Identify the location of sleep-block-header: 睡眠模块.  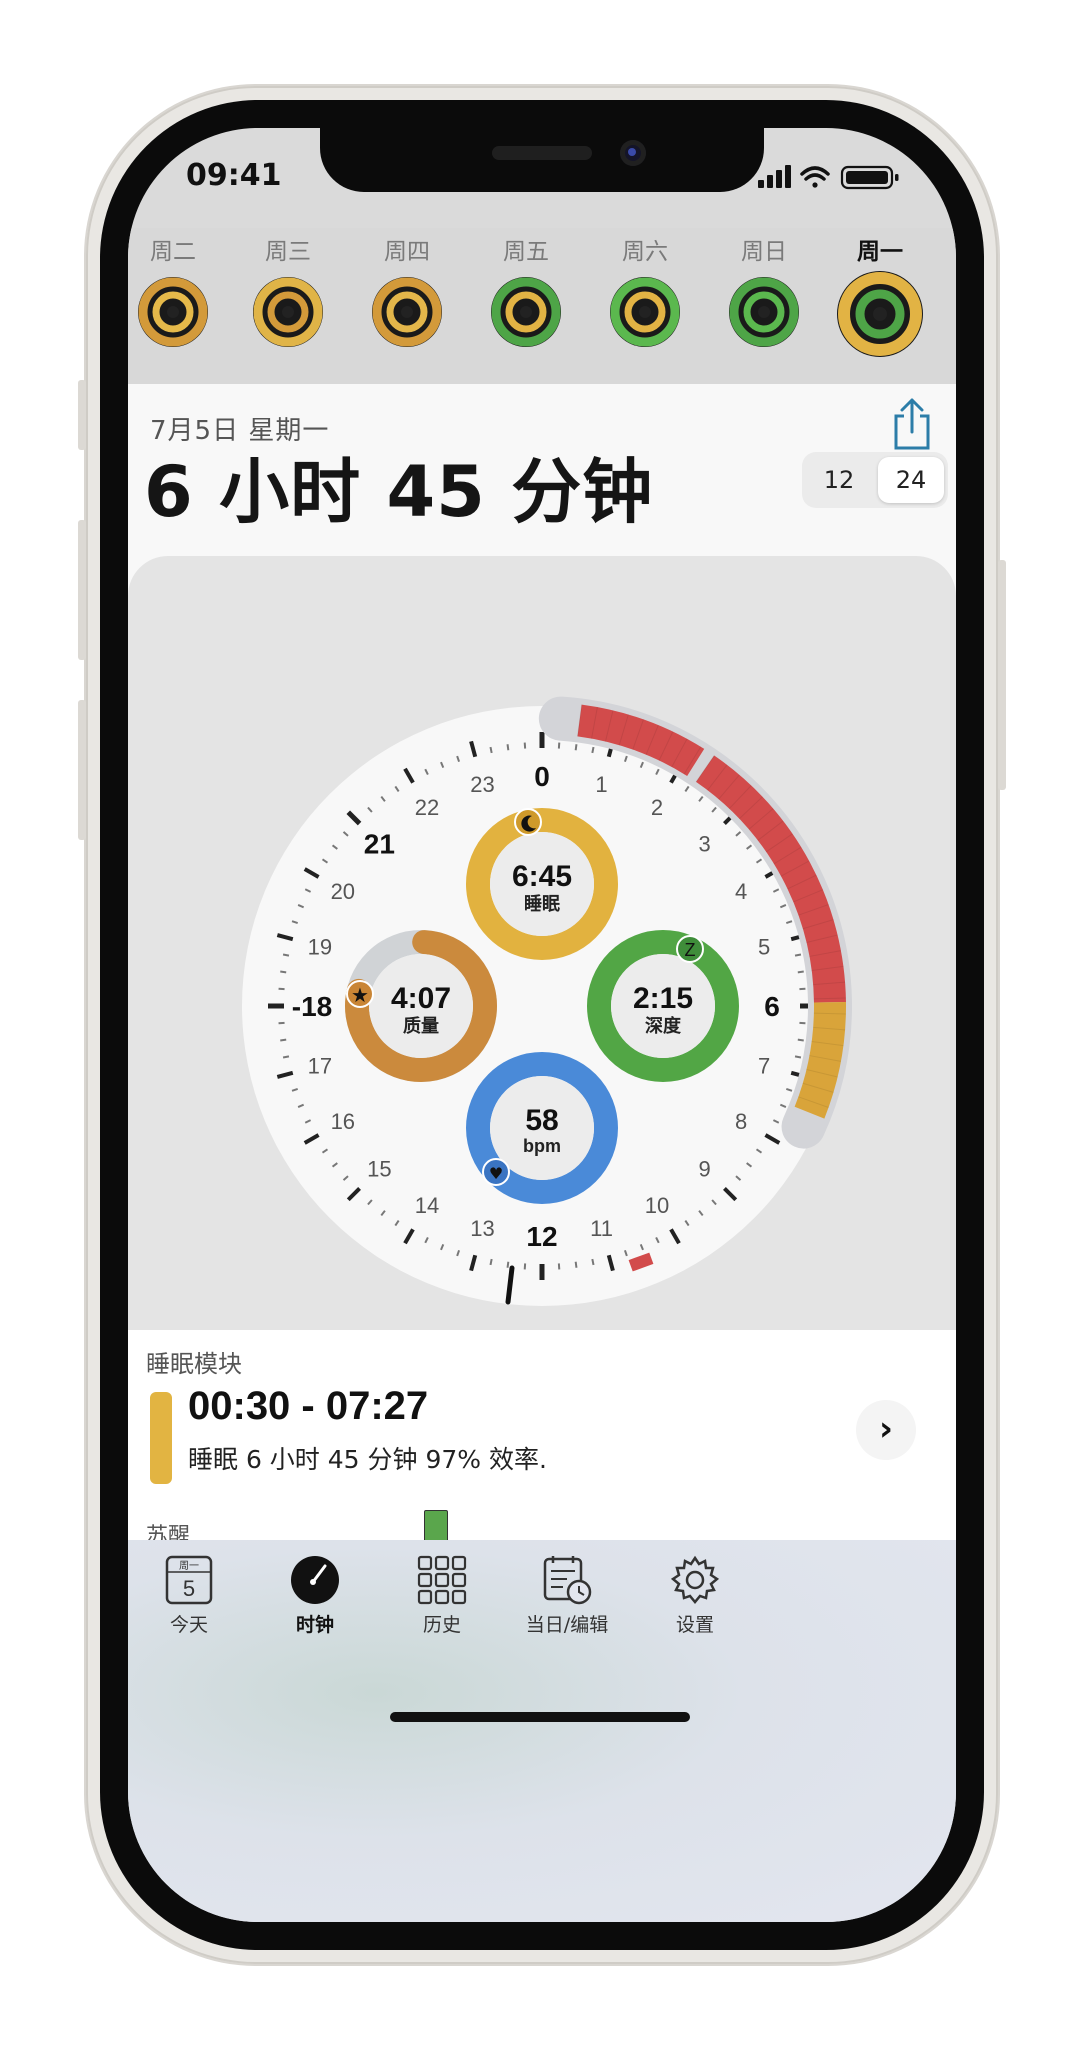
(194, 1364).